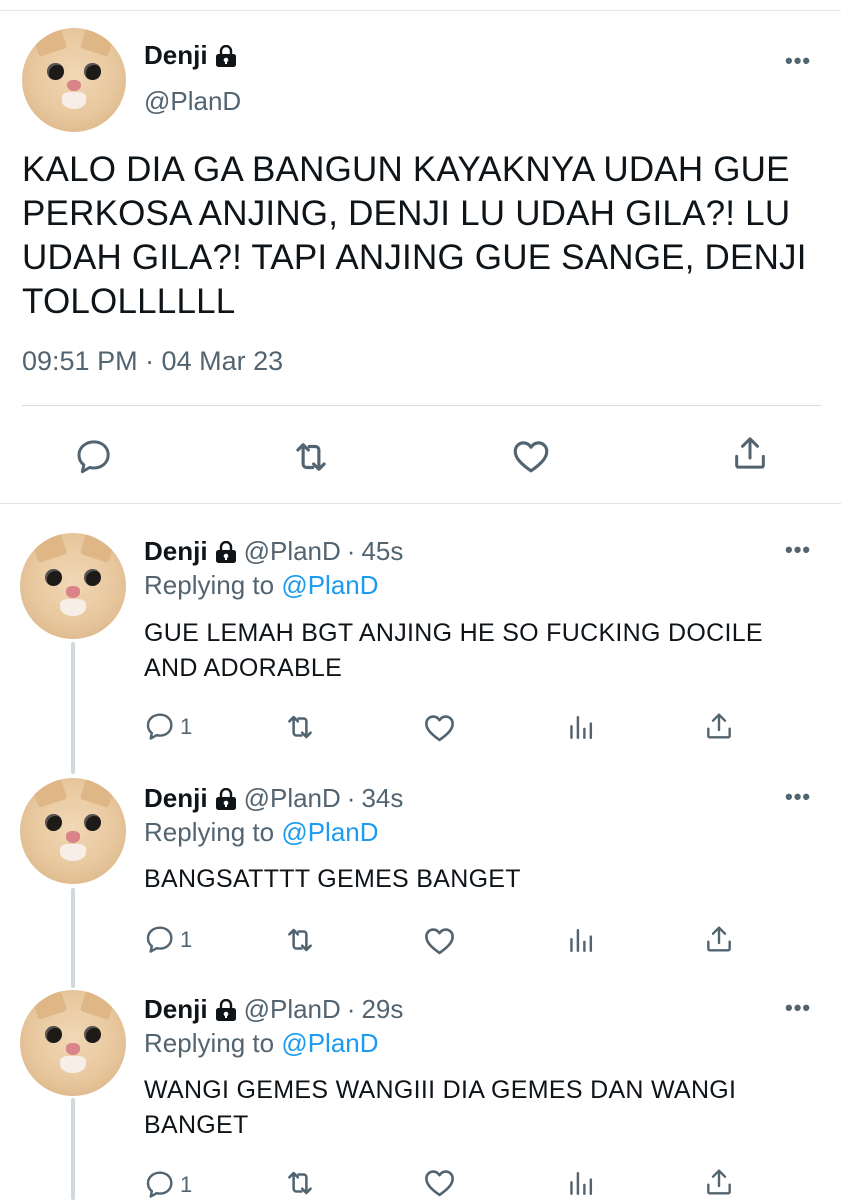  I want to click on time-ago: 29s, so click(382, 1009).